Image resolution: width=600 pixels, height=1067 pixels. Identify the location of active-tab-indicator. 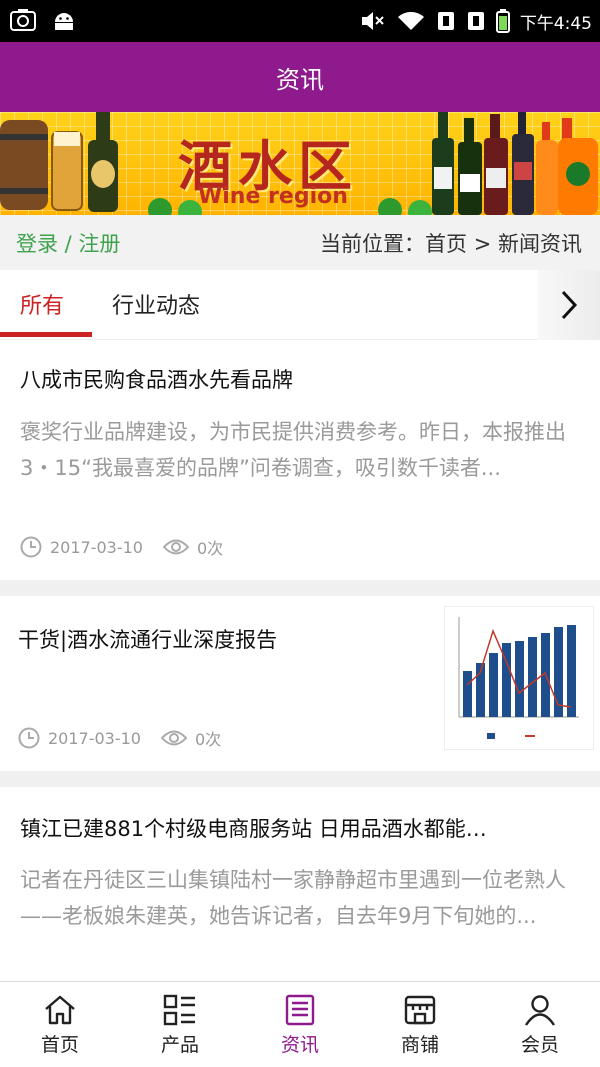
(46, 334).